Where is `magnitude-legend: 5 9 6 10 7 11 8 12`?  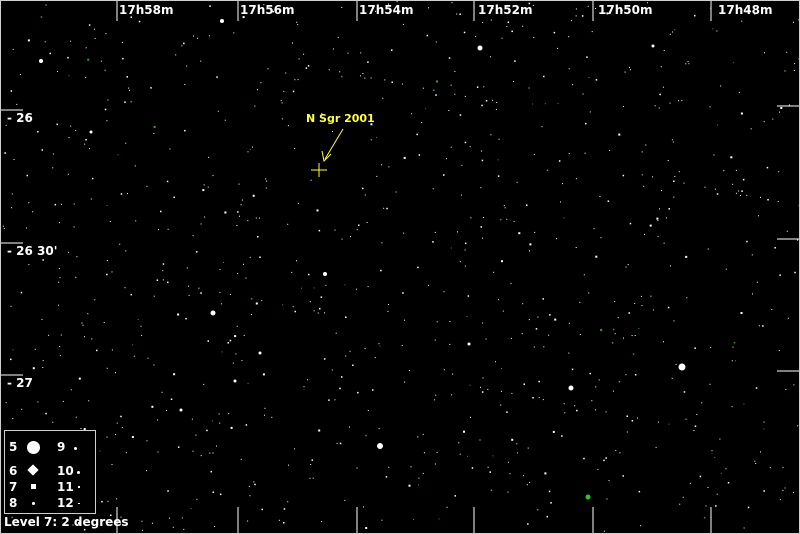
magnitude-legend: 5 9 6 10 7 11 8 12 is located at coordinates (50, 472).